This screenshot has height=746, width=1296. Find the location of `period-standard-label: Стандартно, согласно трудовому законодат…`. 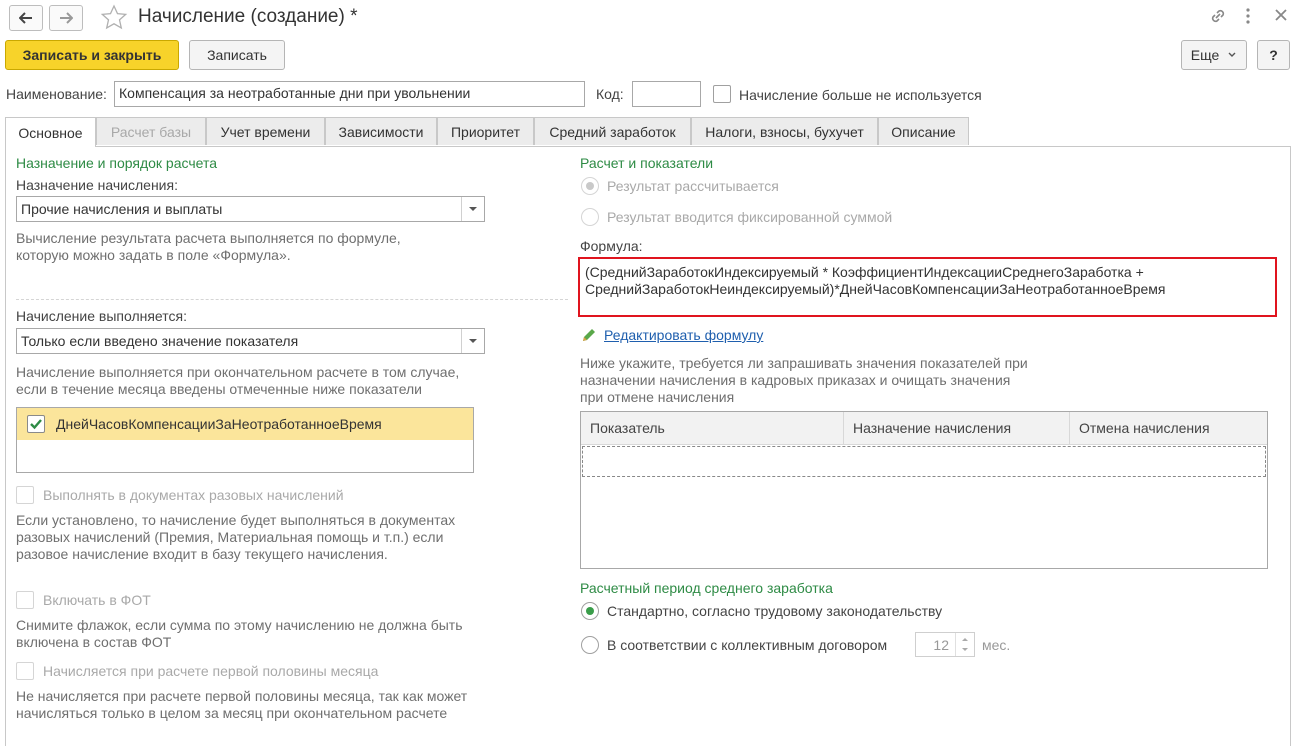

period-standard-label: Стандартно, согласно трудовому законодат… is located at coordinates (775, 611).